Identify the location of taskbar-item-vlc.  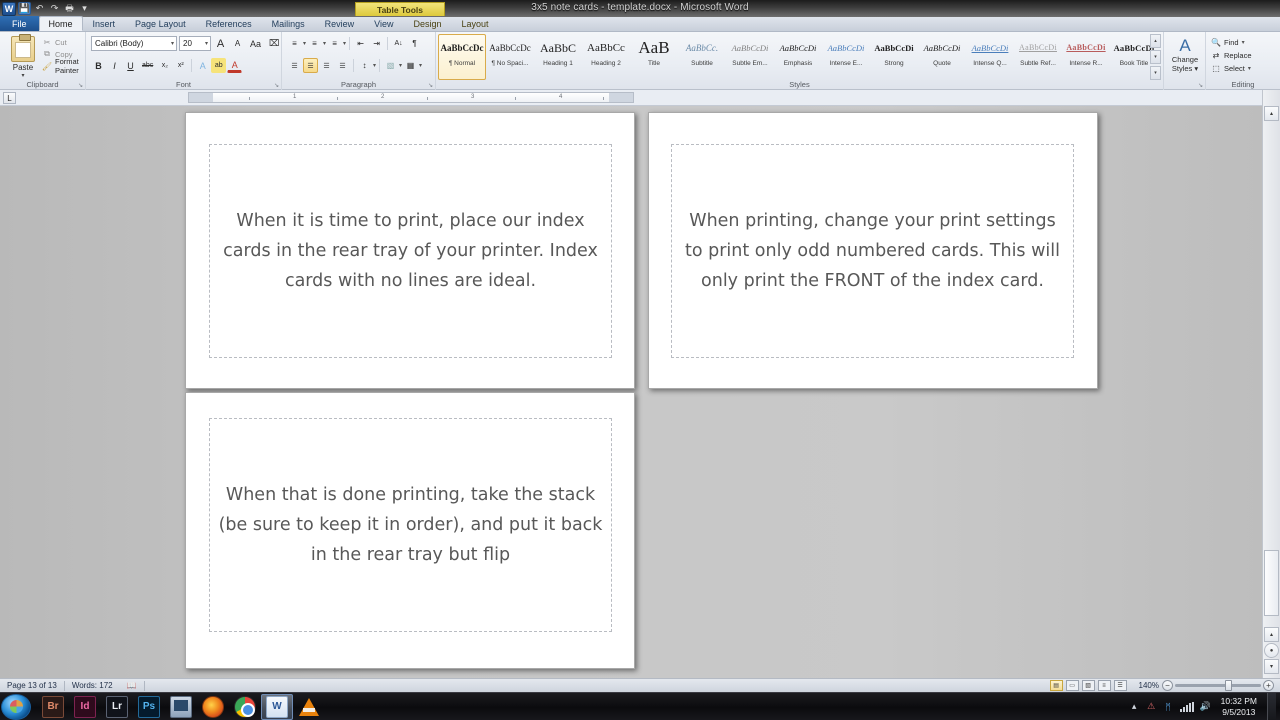
(309, 707).